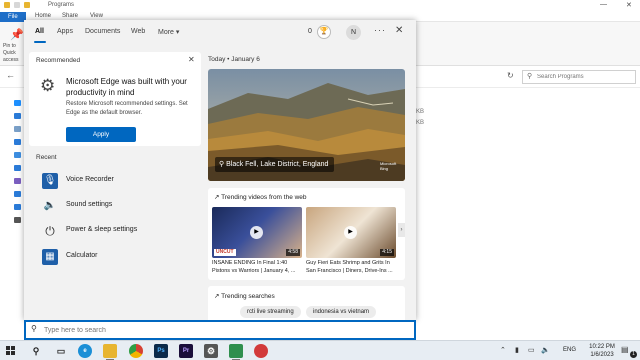  What do you see at coordinates (211, 351) in the screenshot?
I see `settings-icon: ⚙` at bounding box center [211, 351].